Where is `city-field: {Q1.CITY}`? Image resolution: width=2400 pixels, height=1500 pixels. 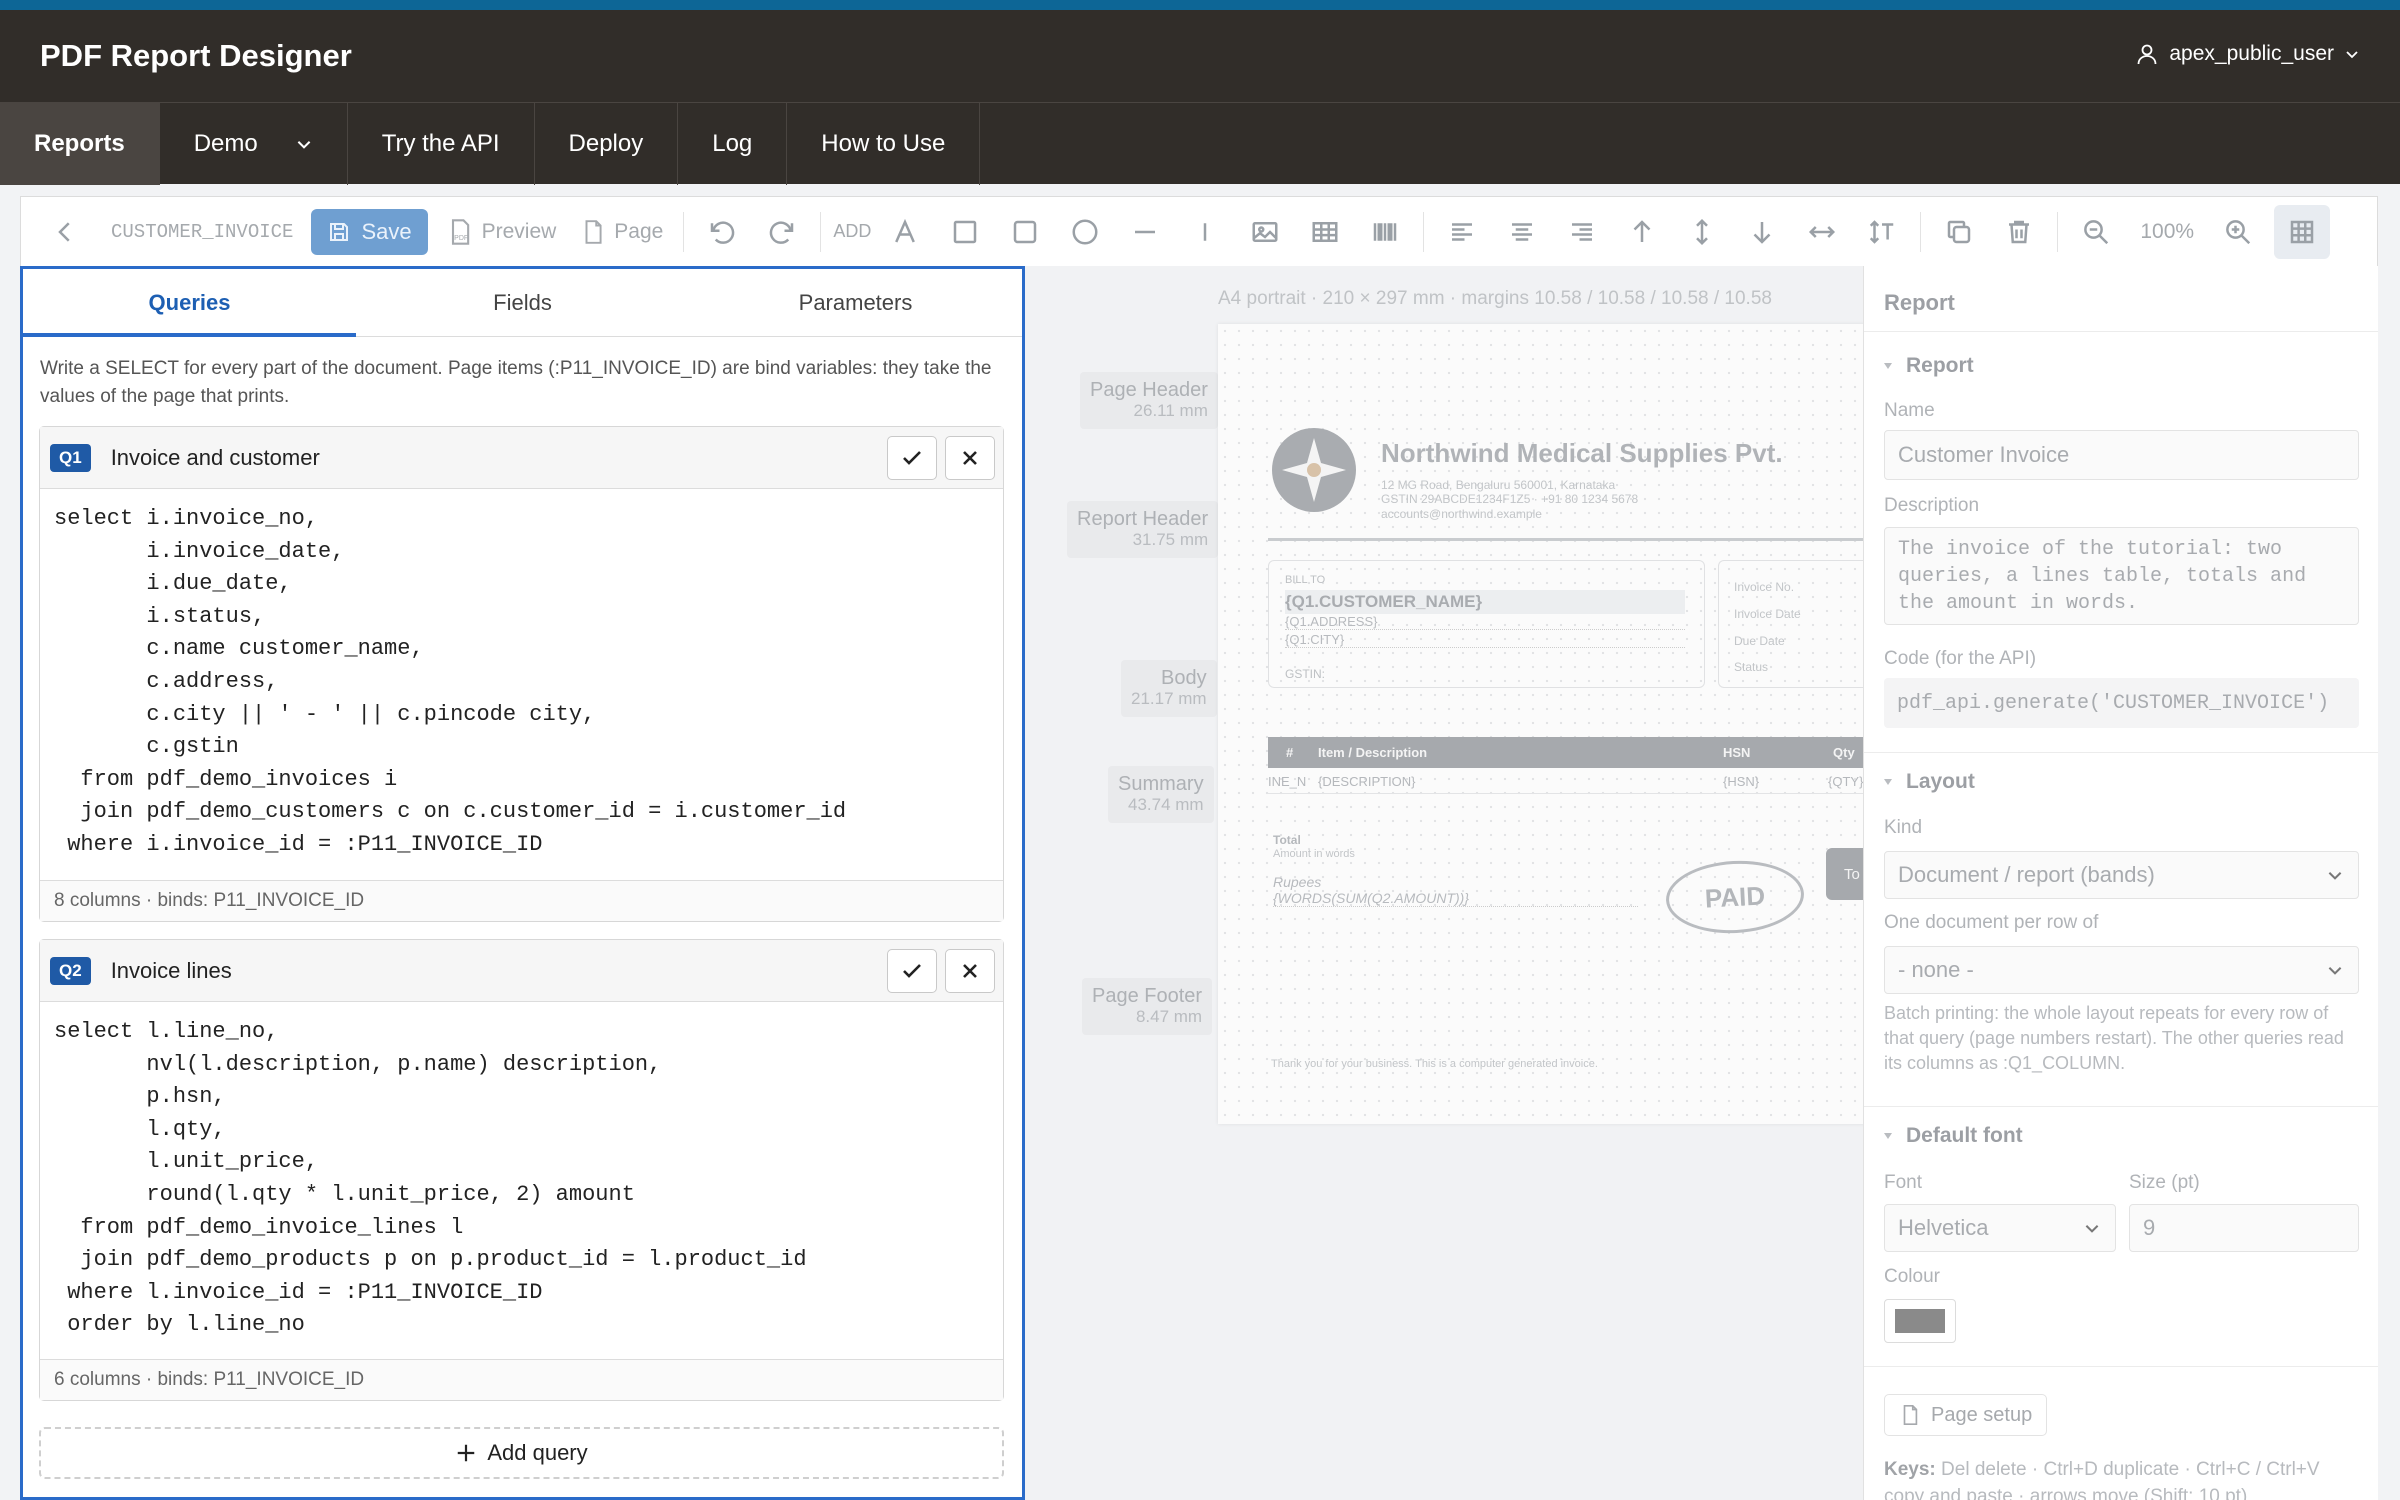
city-field: {Q1.CITY} is located at coordinates (1485, 640).